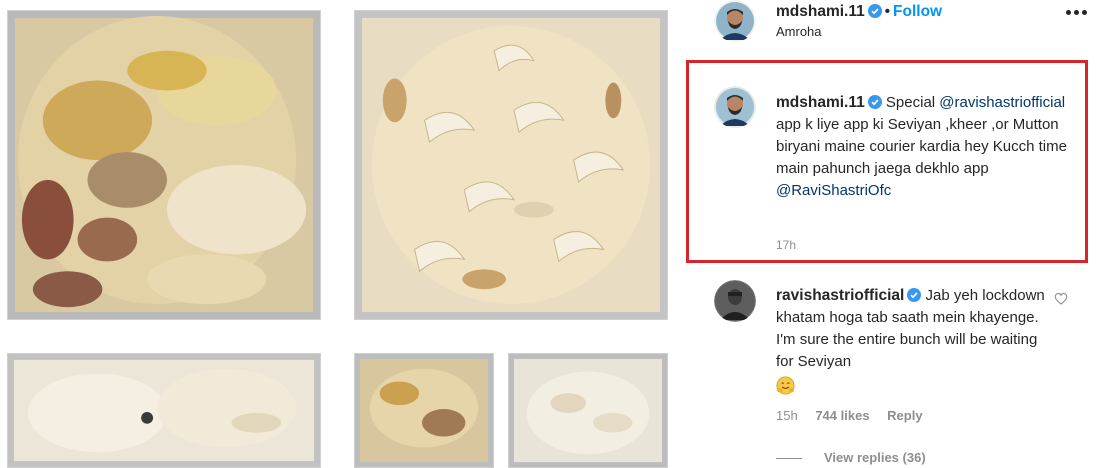 This screenshot has height=468, width=1096. I want to click on follow-button: Follow, so click(917, 11).